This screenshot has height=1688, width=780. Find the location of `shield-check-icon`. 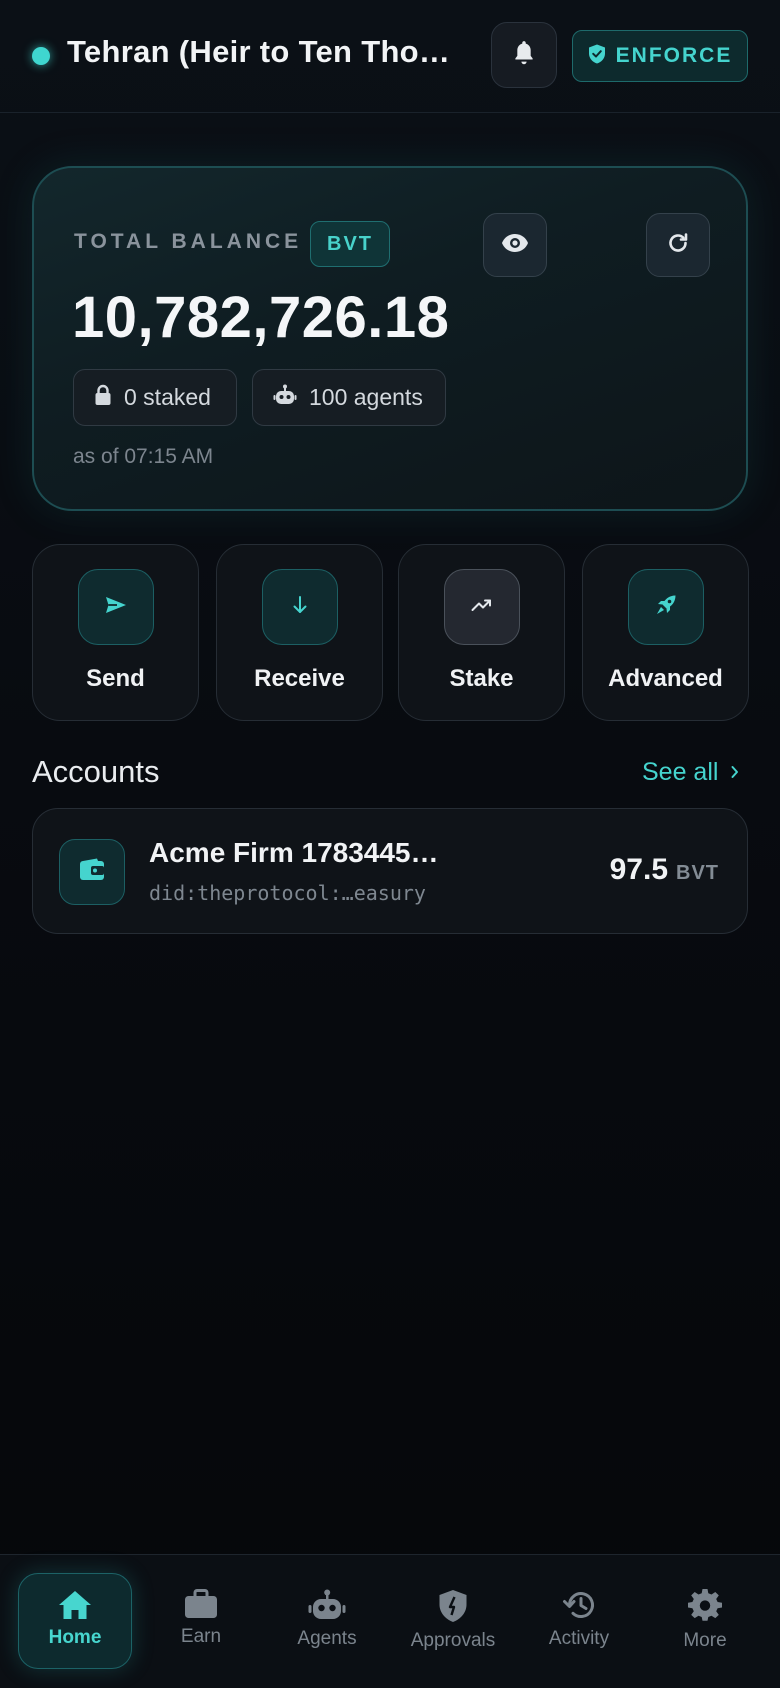

shield-check-icon is located at coordinates (597, 56).